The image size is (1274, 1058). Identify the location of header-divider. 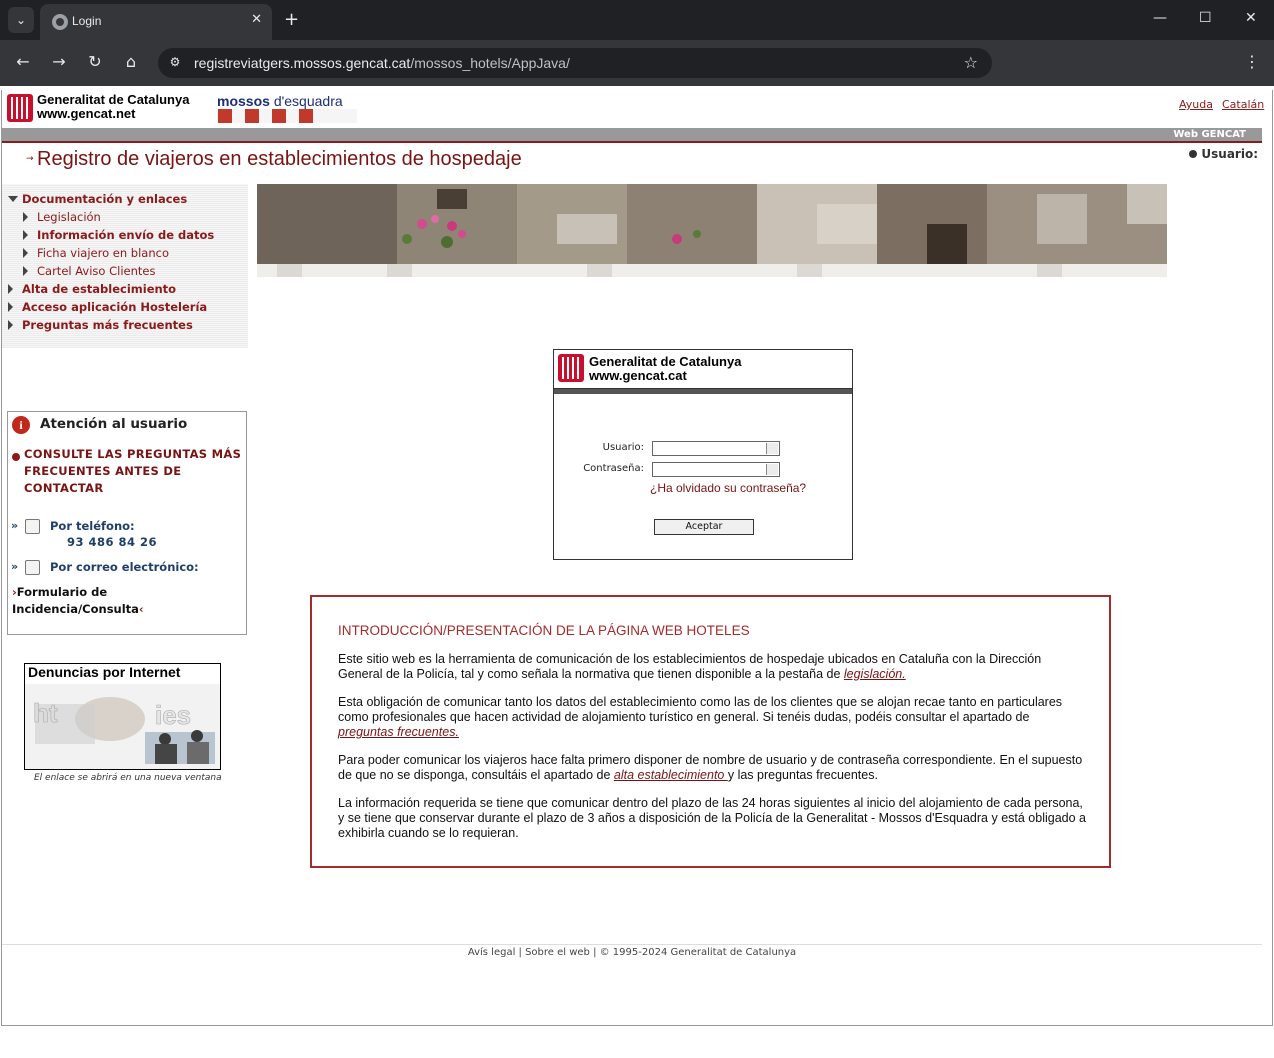
(632, 142).